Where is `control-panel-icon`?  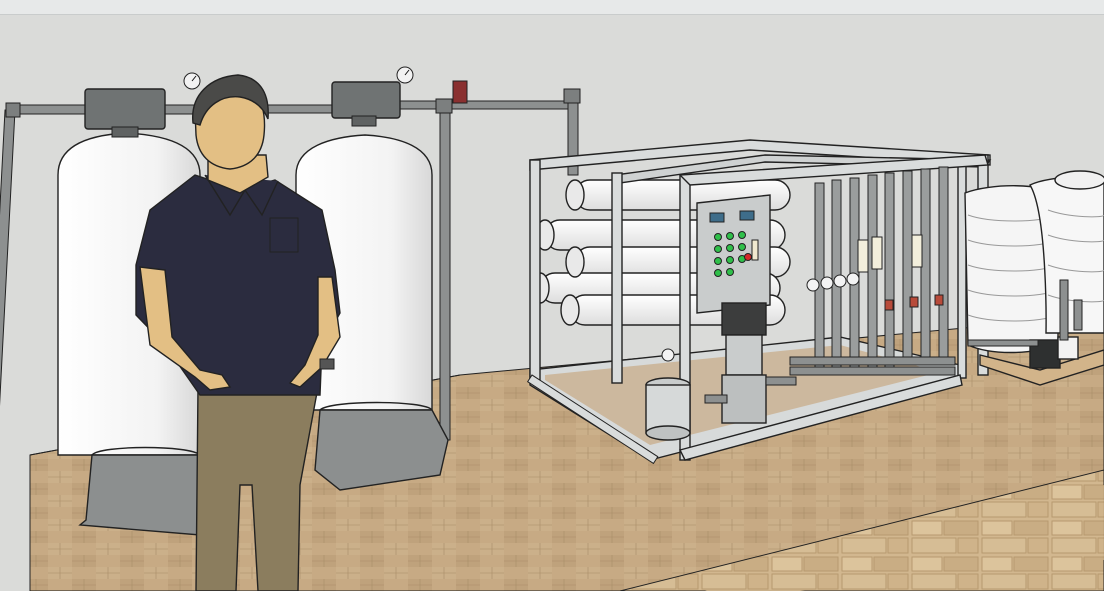 control-panel-icon is located at coordinates (733, 254).